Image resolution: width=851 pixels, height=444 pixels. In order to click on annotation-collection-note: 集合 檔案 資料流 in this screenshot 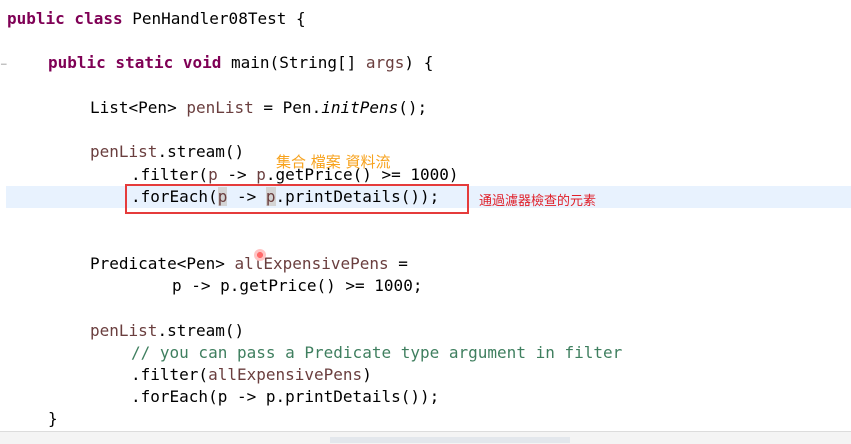, I will do `click(333, 162)`.